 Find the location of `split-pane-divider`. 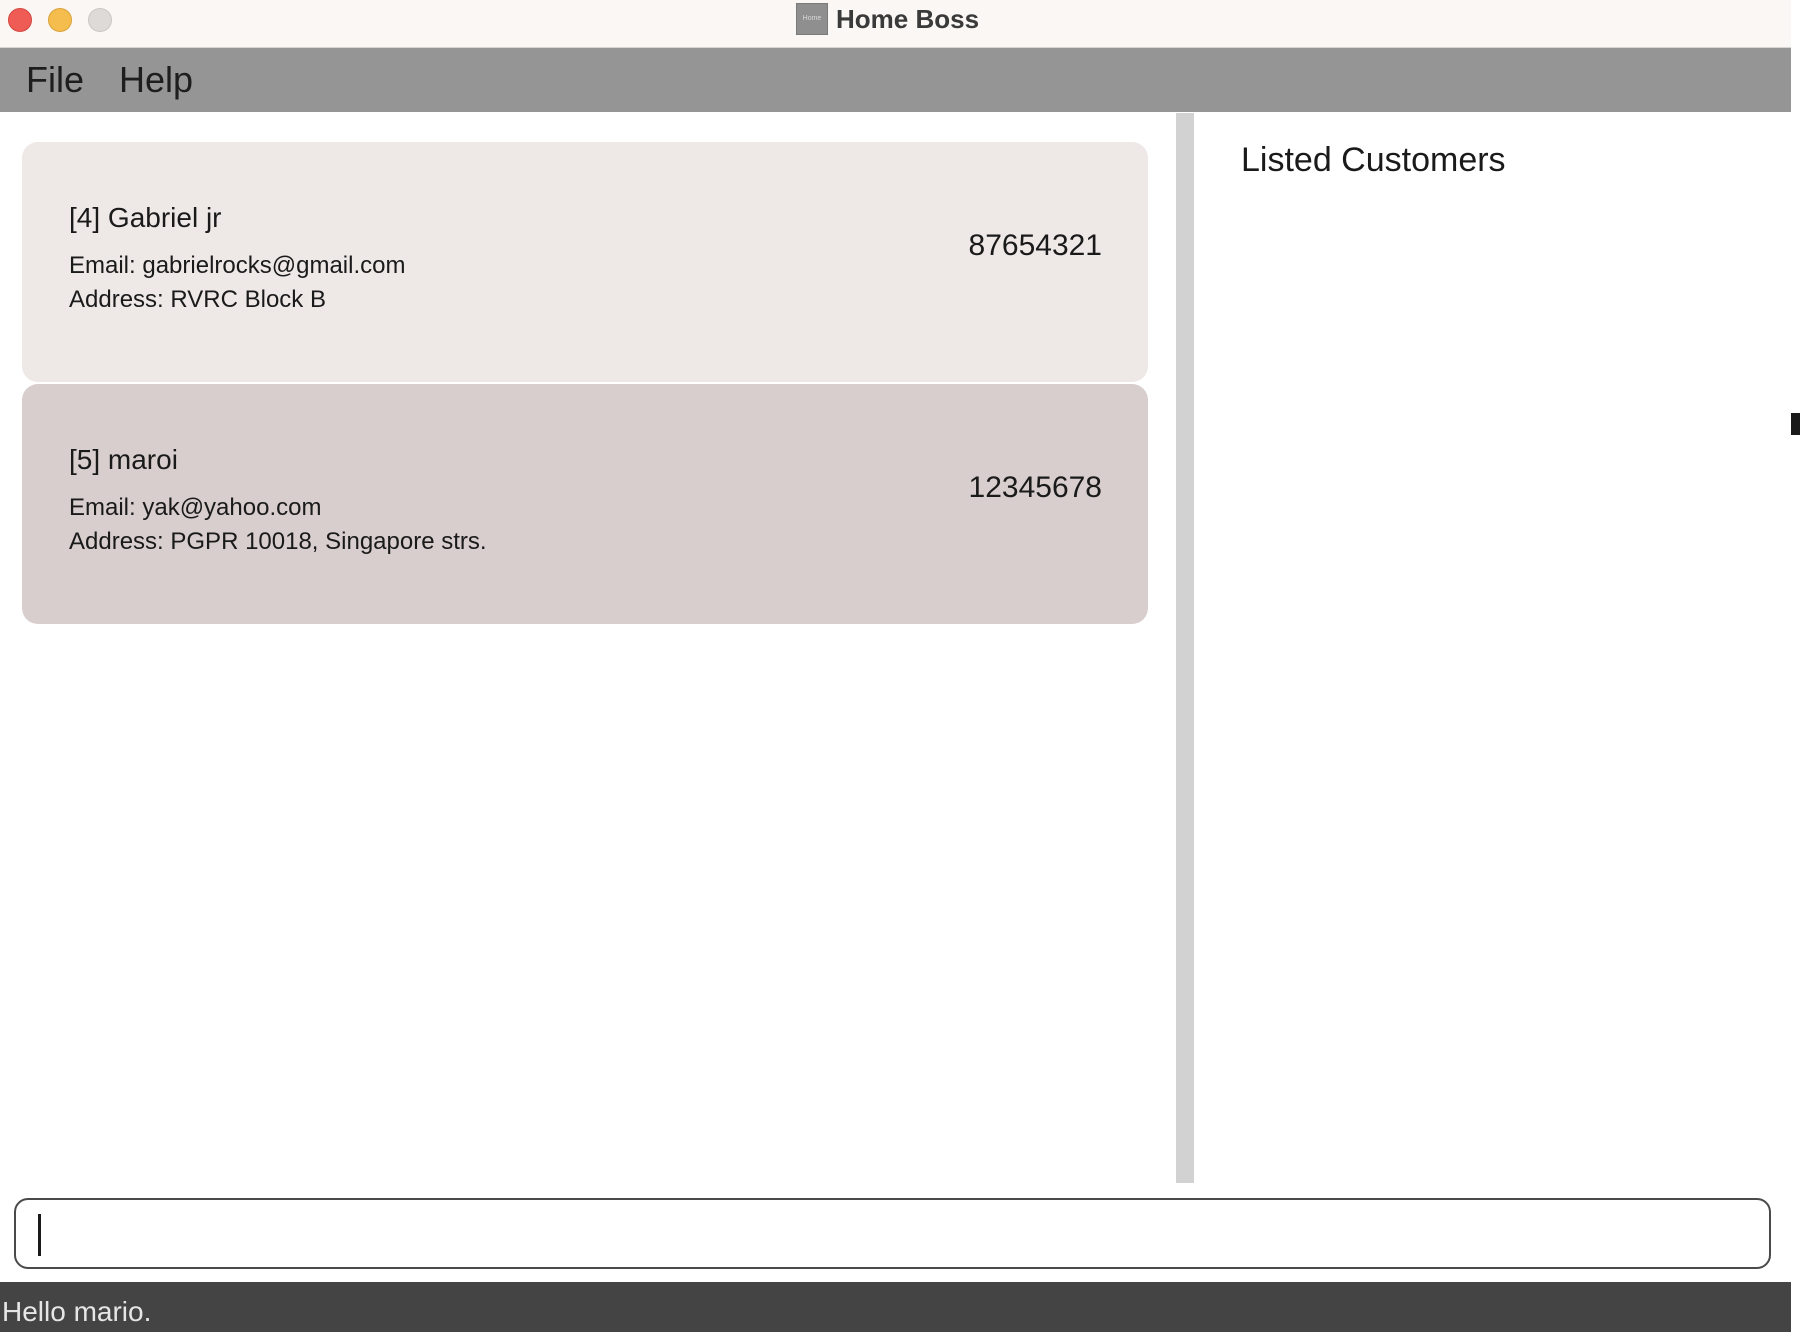

split-pane-divider is located at coordinates (1185, 648).